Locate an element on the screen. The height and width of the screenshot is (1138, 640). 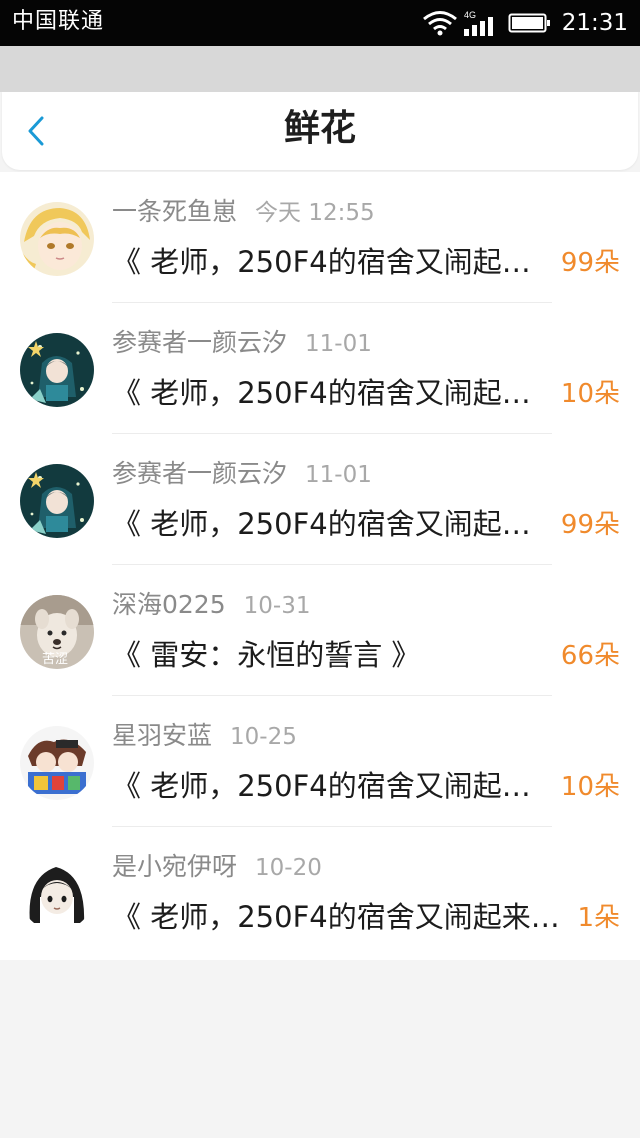
avatar: 苦涩 is located at coordinates (57, 632).